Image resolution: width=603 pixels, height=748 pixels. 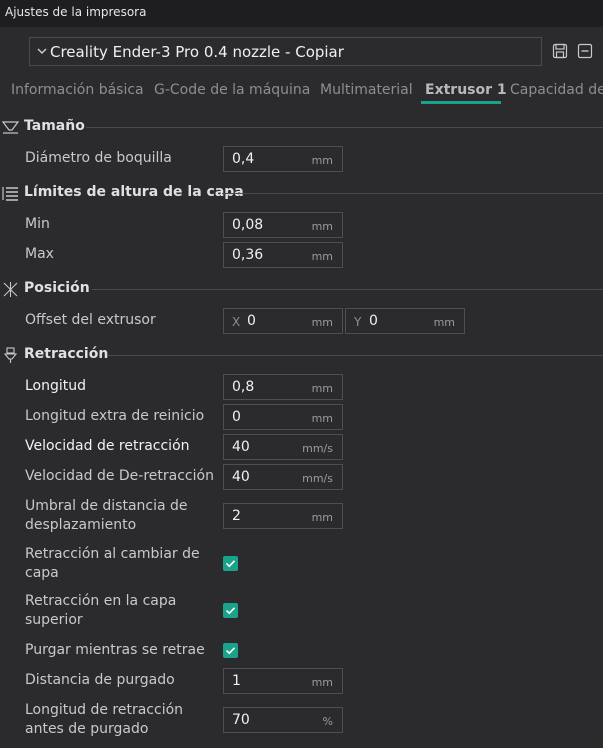 I want to click on extruder-offset-label: Offset del extrusor, so click(x=90, y=320).